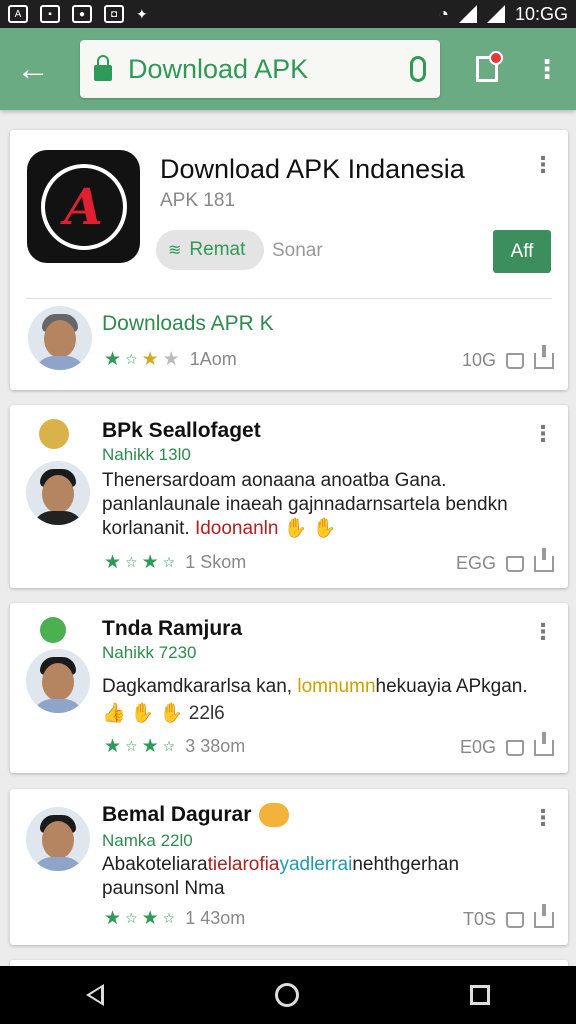 This screenshot has height=1024, width=576. I want to click on mic-icon, so click(418, 69).